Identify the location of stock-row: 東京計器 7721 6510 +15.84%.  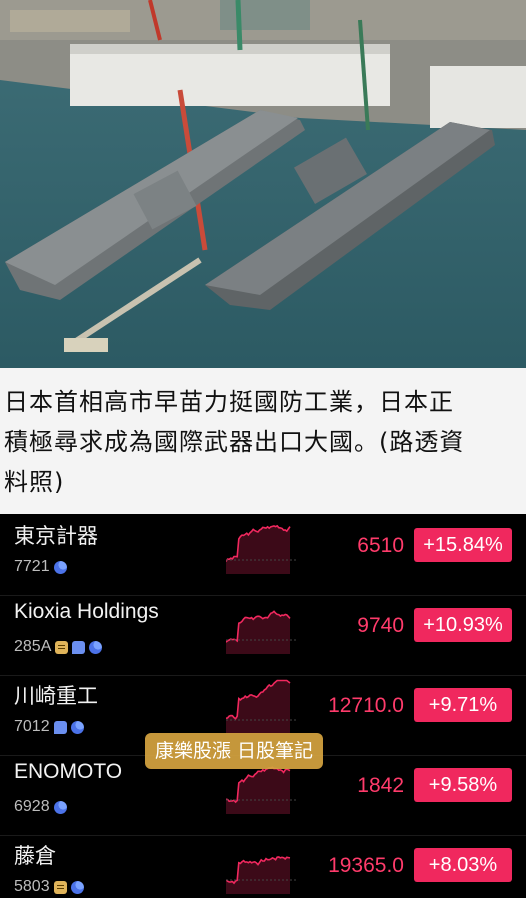
(263, 556).